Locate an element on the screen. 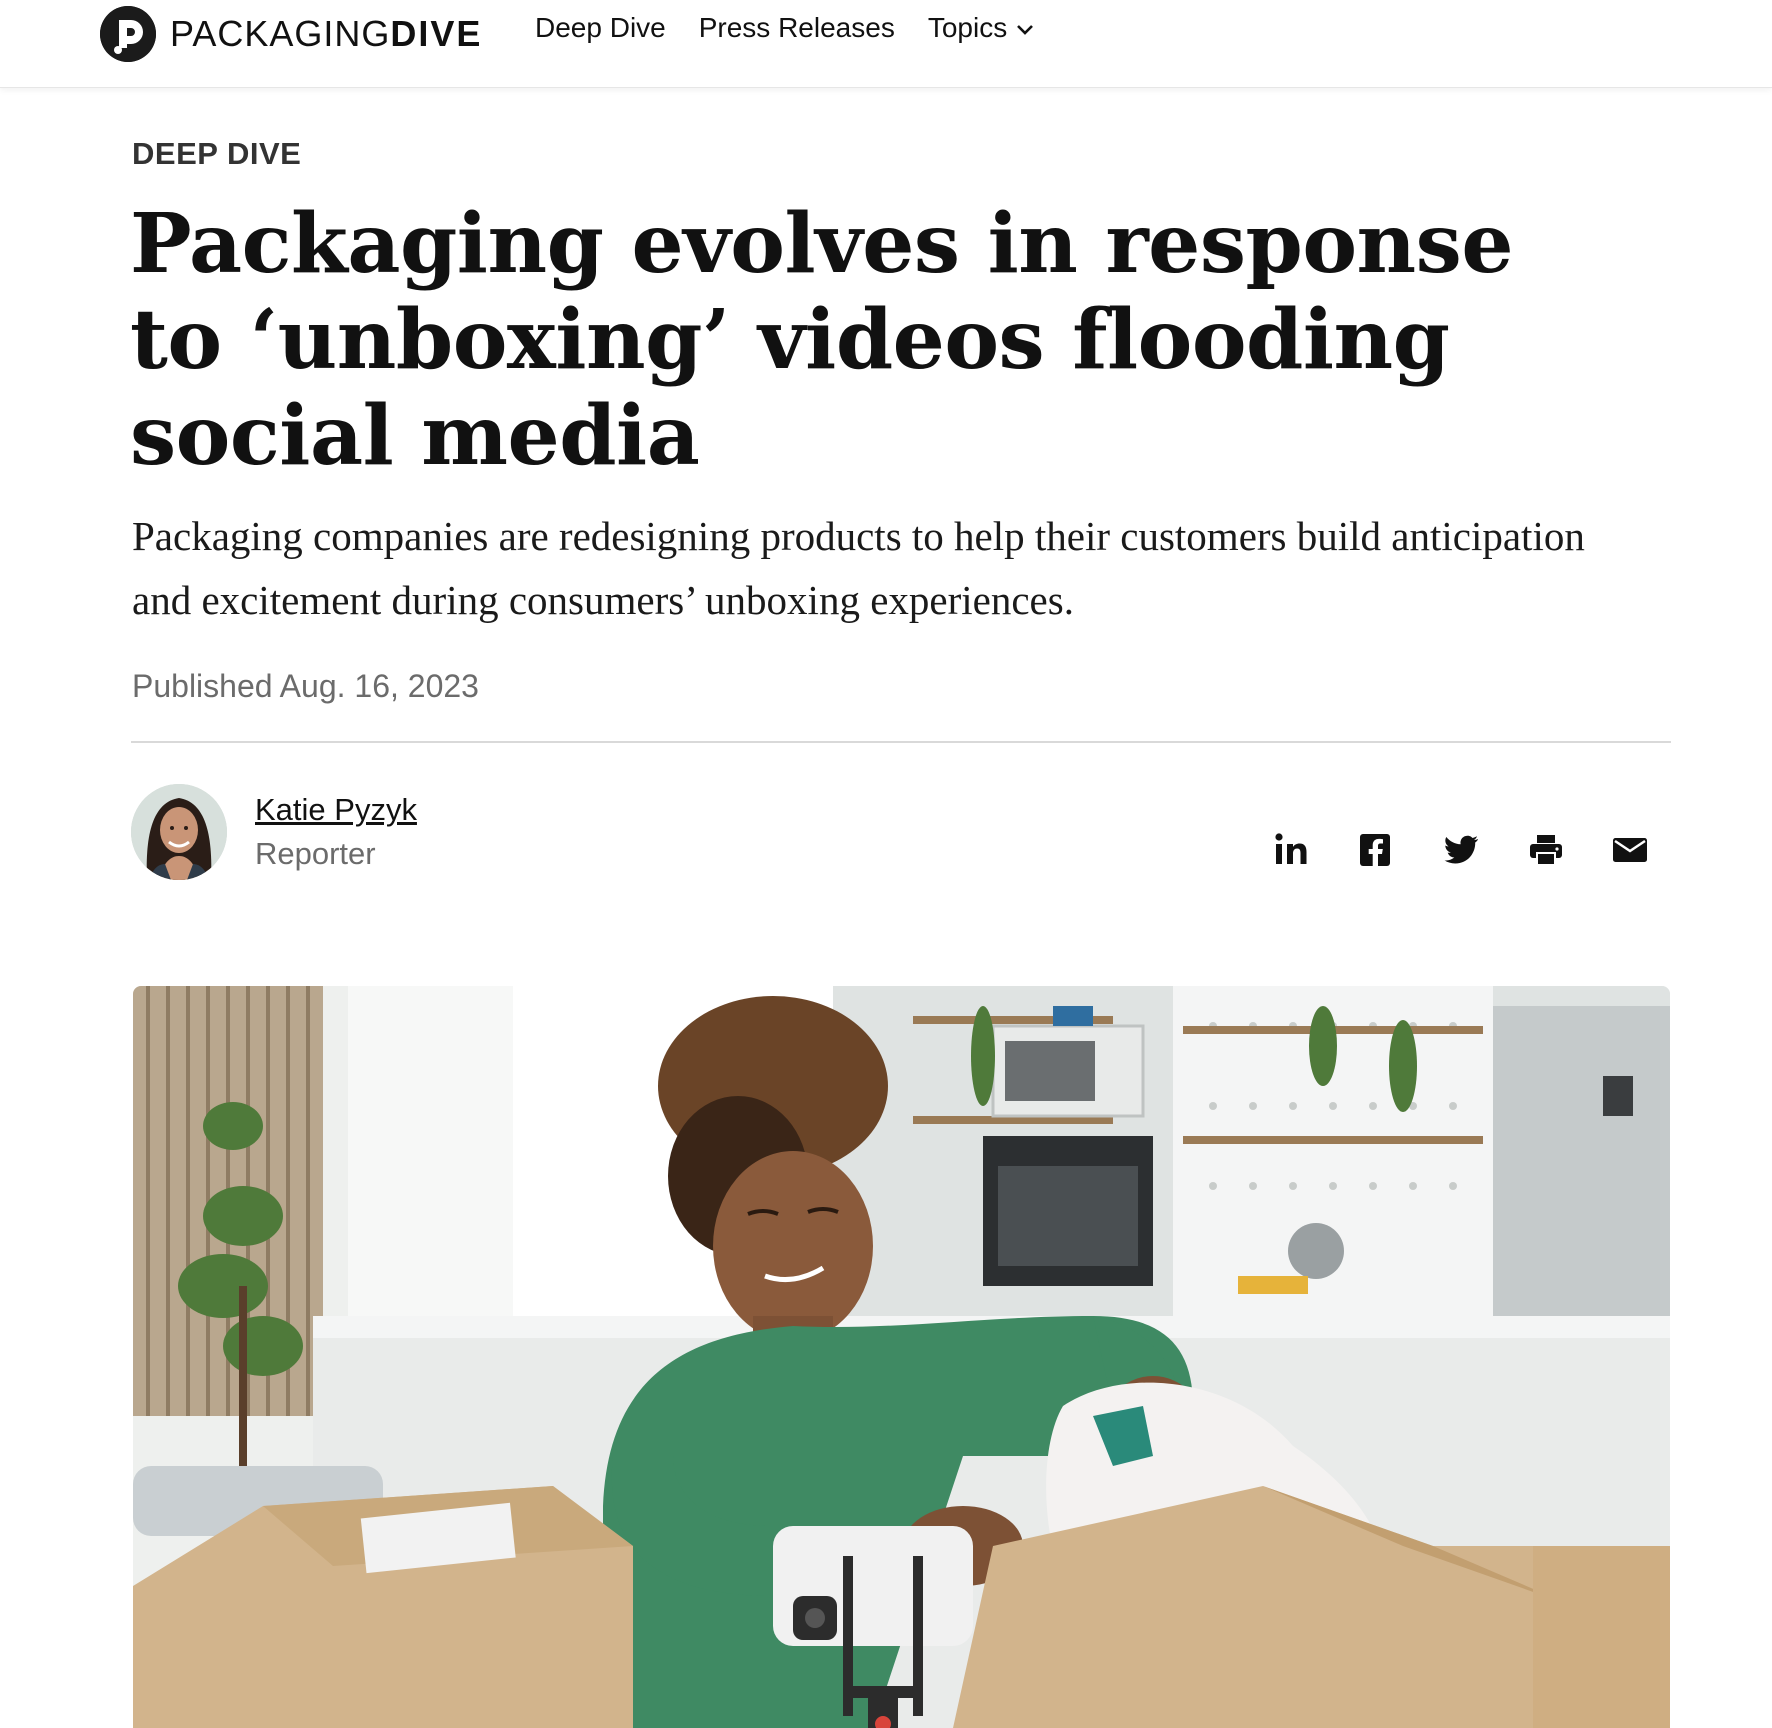  article-kicker: DEEP DIVE is located at coordinates (216, 154).